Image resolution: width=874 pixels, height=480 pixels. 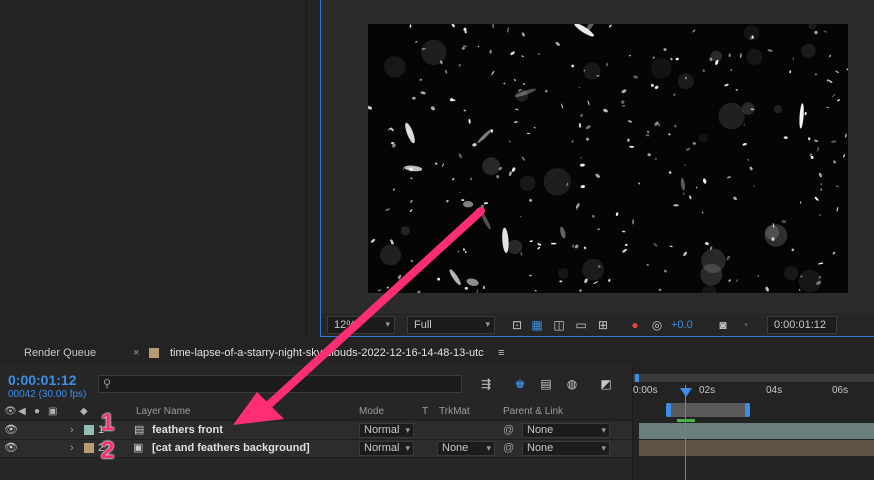 I want to click on annotation-overlay, so click(x=359, y=316).